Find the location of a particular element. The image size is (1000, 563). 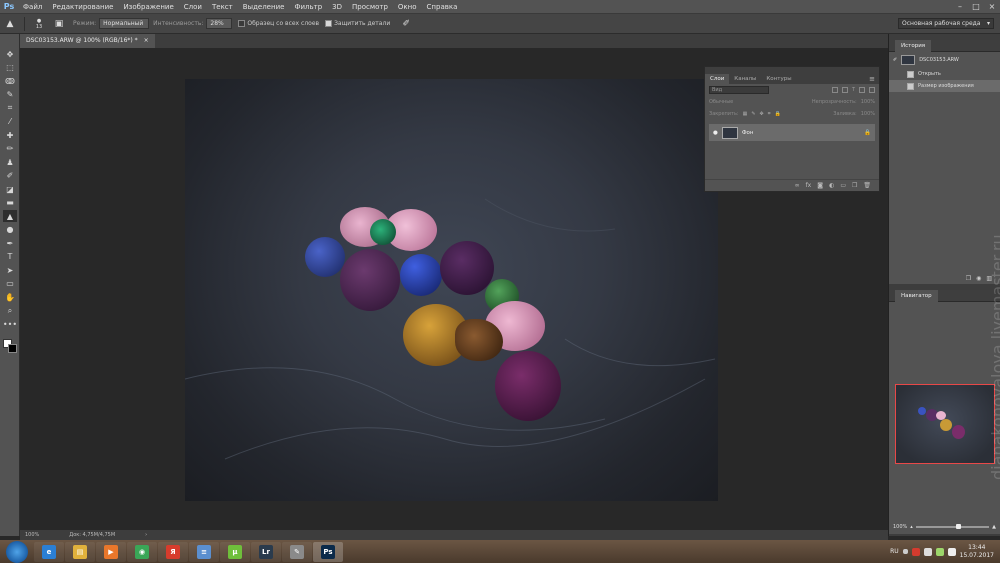

zoom-slider is located at coordinates (952, 526).